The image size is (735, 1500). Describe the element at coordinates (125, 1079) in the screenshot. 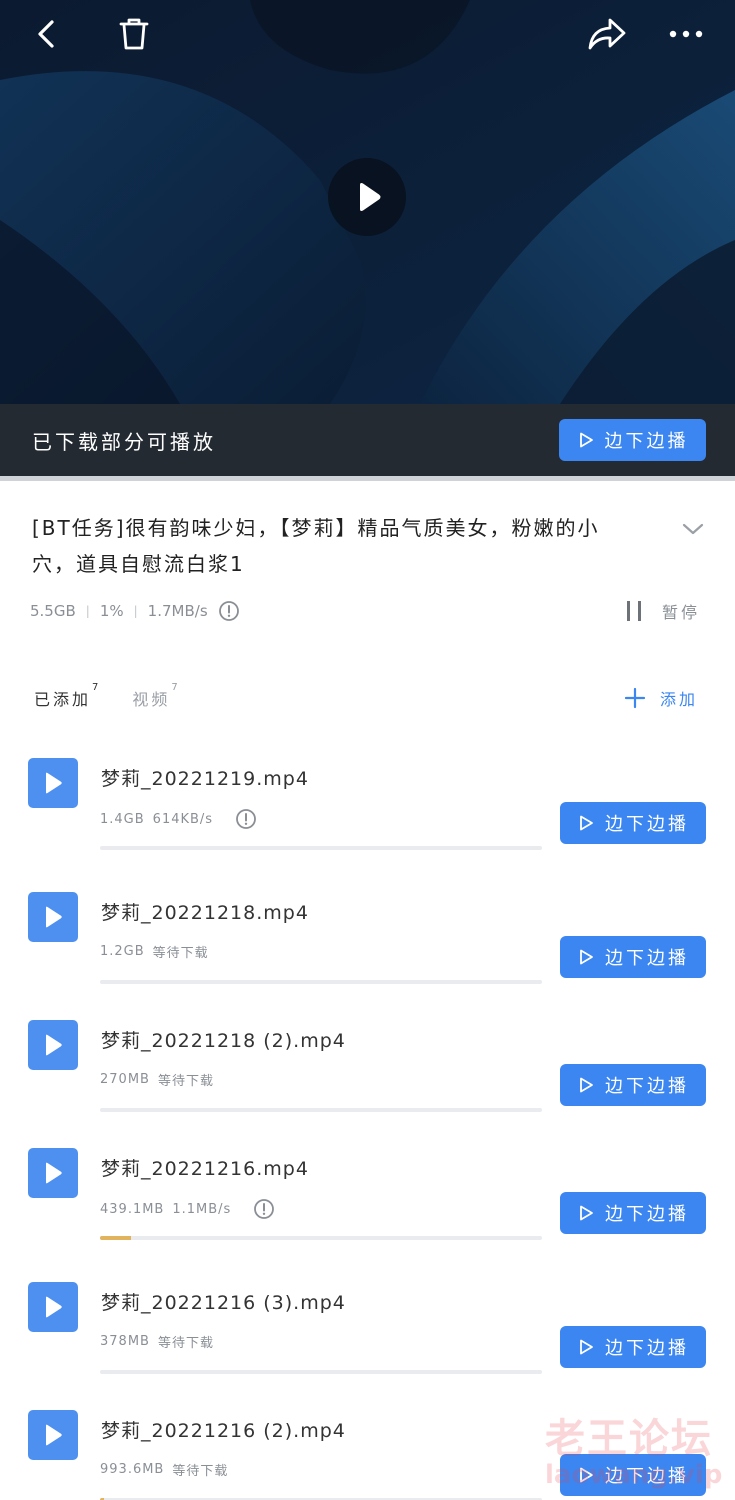

I see `file-size: 270MB` at that location.